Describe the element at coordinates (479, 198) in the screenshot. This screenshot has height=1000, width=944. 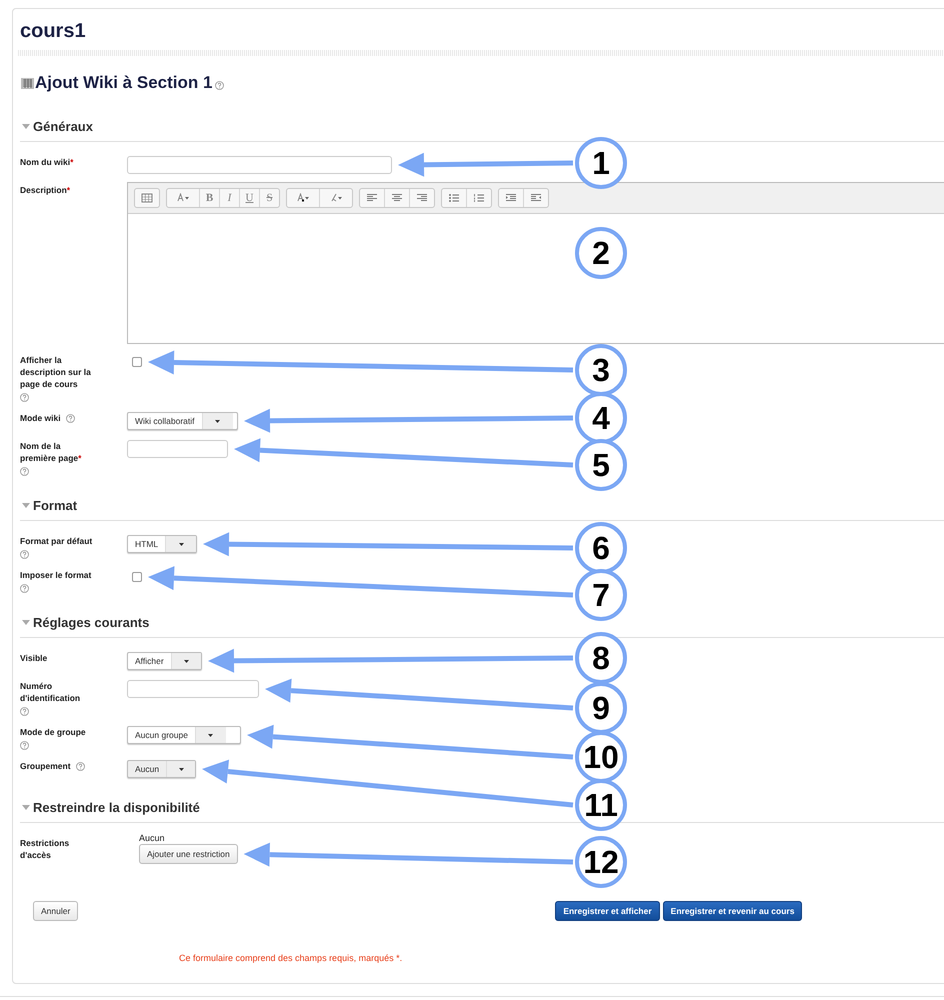
I see `numbered-list-icon` at that location.